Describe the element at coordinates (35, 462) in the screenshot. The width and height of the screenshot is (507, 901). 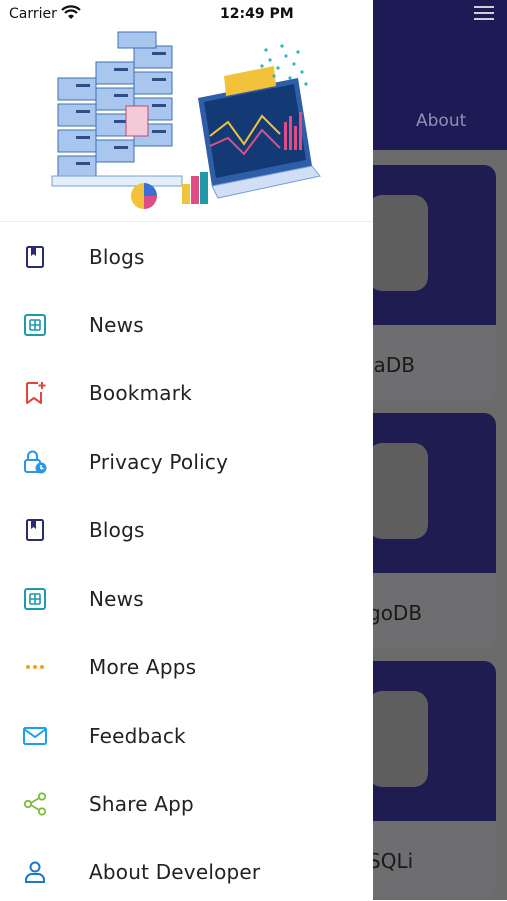
I see `privacy-lock-icon` at that location.